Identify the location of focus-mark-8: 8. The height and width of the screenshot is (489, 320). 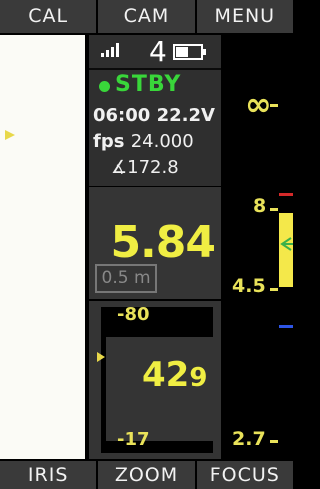
(260, 206).